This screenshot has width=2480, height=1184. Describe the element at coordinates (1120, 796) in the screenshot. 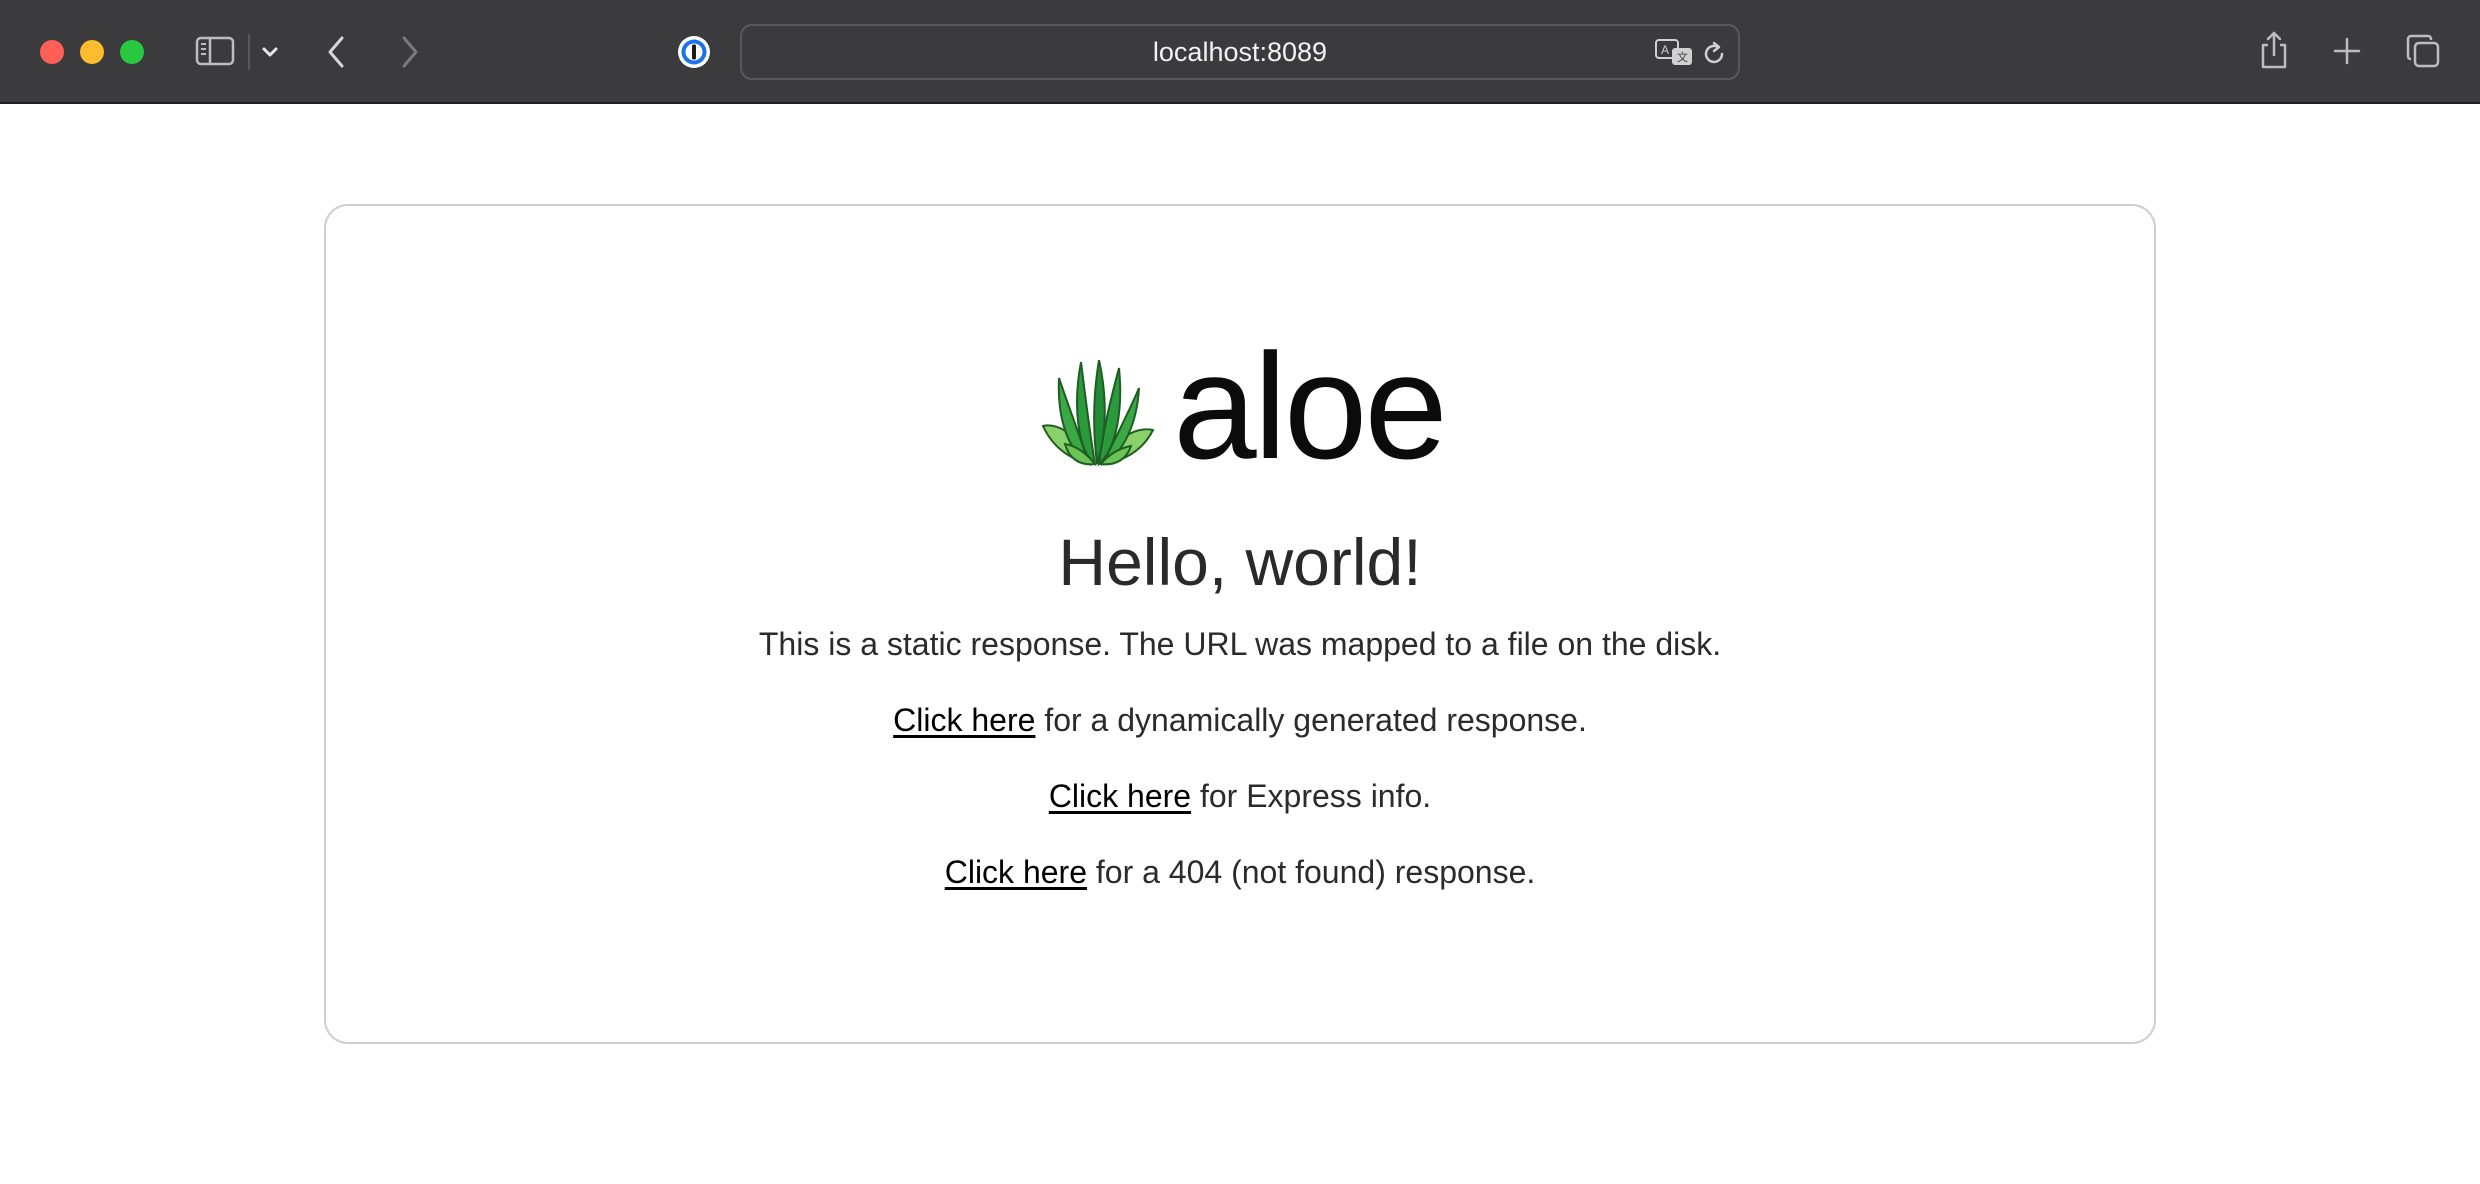

I see `express-info-link: Click here` at that location.